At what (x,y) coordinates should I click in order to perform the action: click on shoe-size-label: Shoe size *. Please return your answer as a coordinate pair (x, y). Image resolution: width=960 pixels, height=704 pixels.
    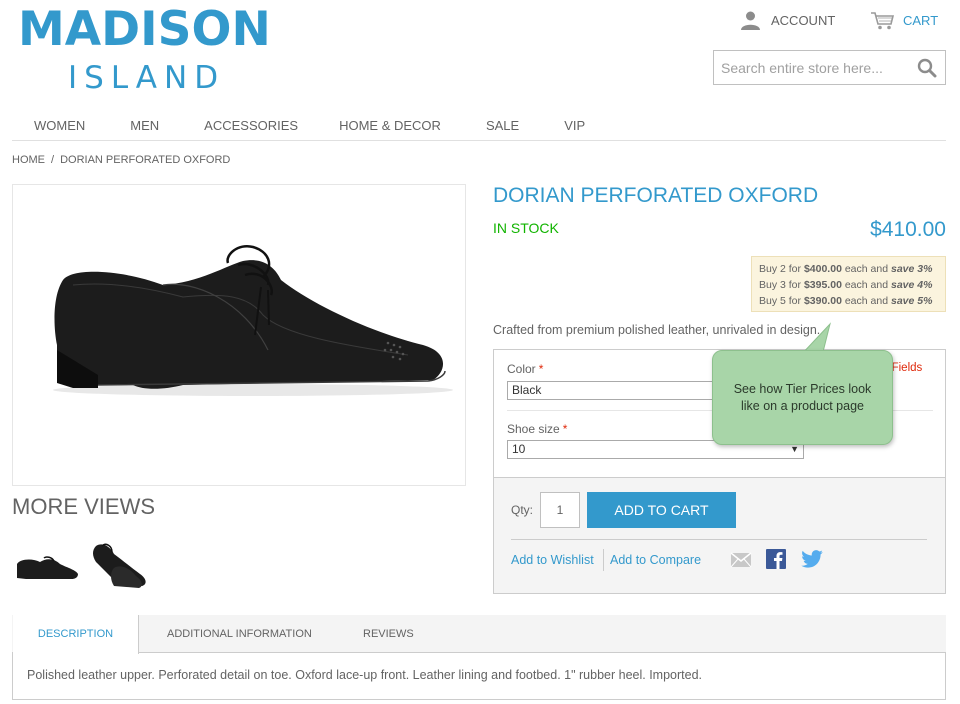
    Looking at the image, I should click on (537, 429).